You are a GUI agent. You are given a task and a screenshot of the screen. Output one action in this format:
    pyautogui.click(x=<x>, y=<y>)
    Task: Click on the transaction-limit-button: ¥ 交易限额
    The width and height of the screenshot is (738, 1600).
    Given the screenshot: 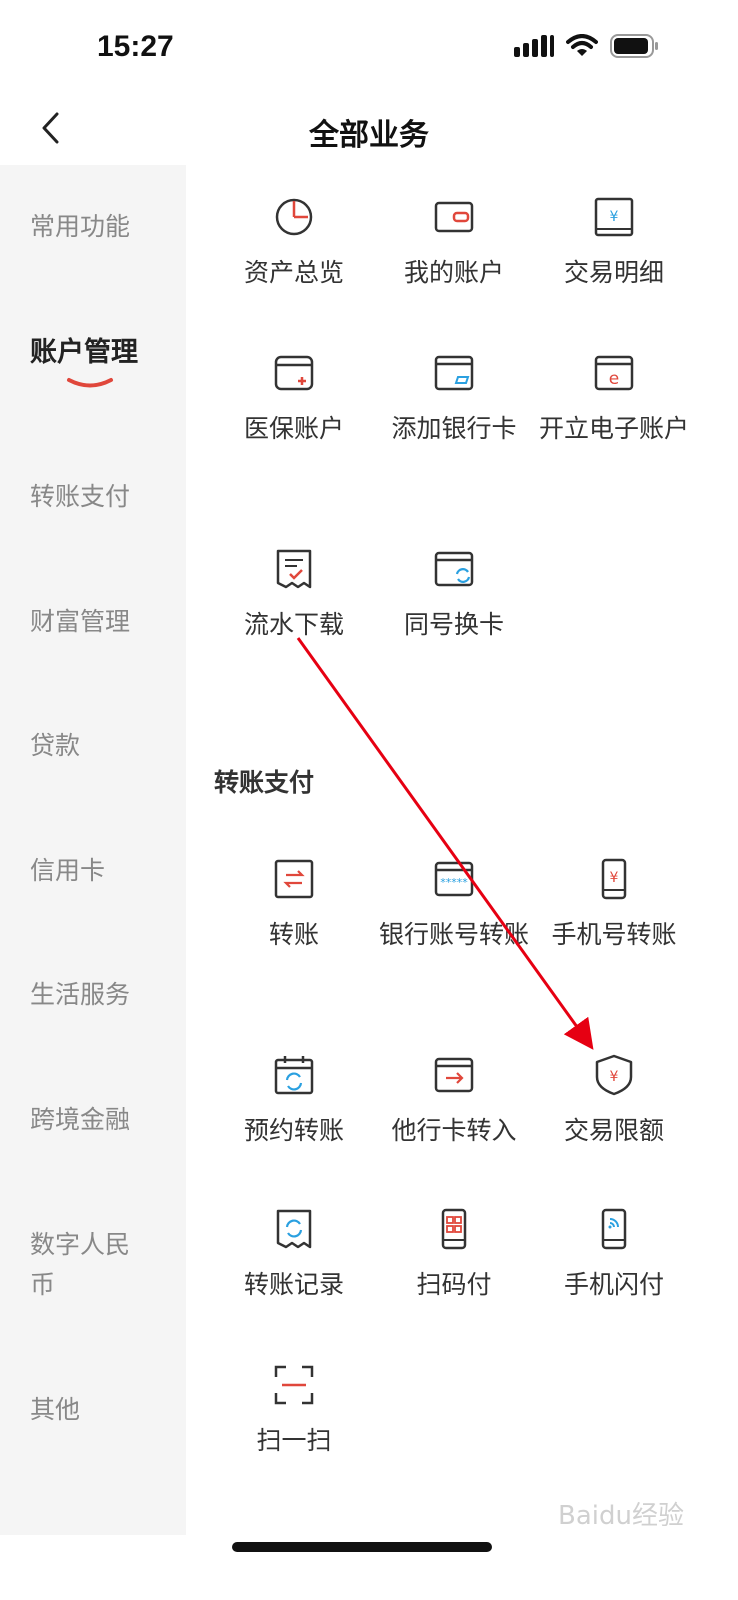 What is the action you would take?
    pyautogui.click(x=614, y=1102)
    